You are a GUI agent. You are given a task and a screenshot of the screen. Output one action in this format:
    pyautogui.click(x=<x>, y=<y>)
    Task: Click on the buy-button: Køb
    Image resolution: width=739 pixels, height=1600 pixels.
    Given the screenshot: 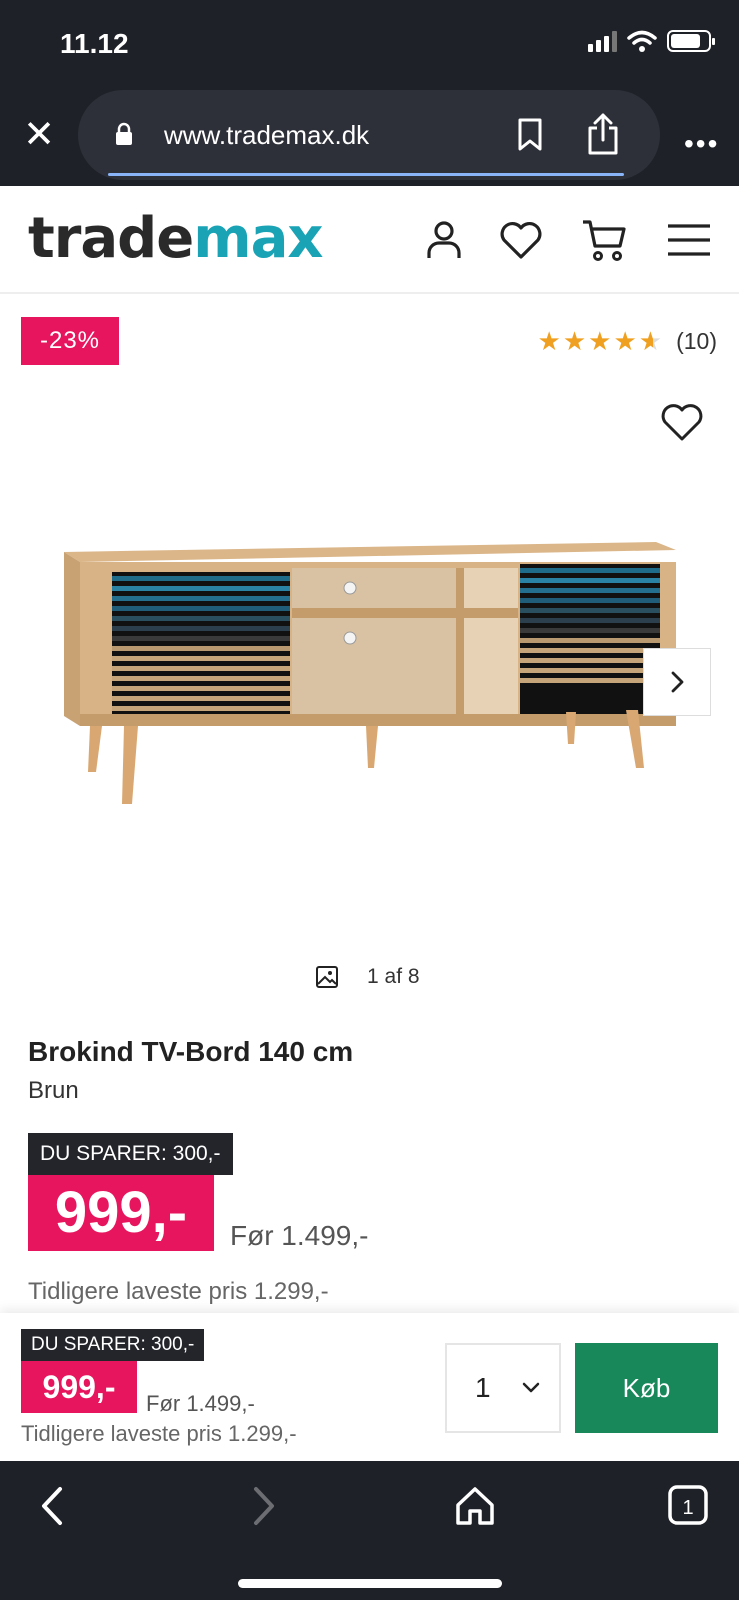 What is the action you would take?
    pyautogui.click(x=646, y=1388)
    